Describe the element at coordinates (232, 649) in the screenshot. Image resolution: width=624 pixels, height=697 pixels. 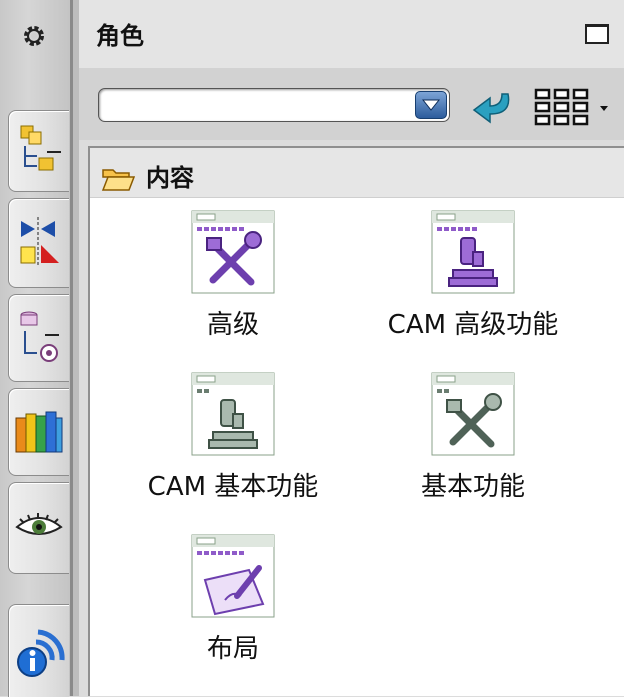
I see `role-item-label: 布局` at that location.